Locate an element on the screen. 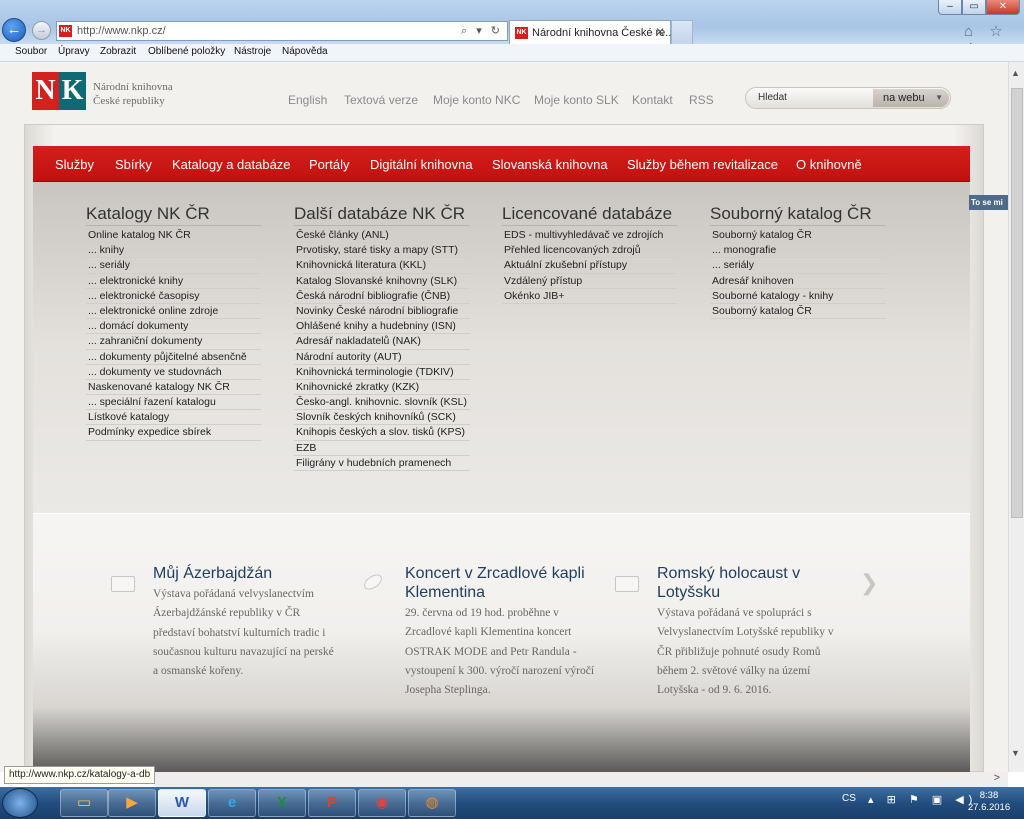  list-item: ... elektronické online zdroje is located at coordinates (173, 312).